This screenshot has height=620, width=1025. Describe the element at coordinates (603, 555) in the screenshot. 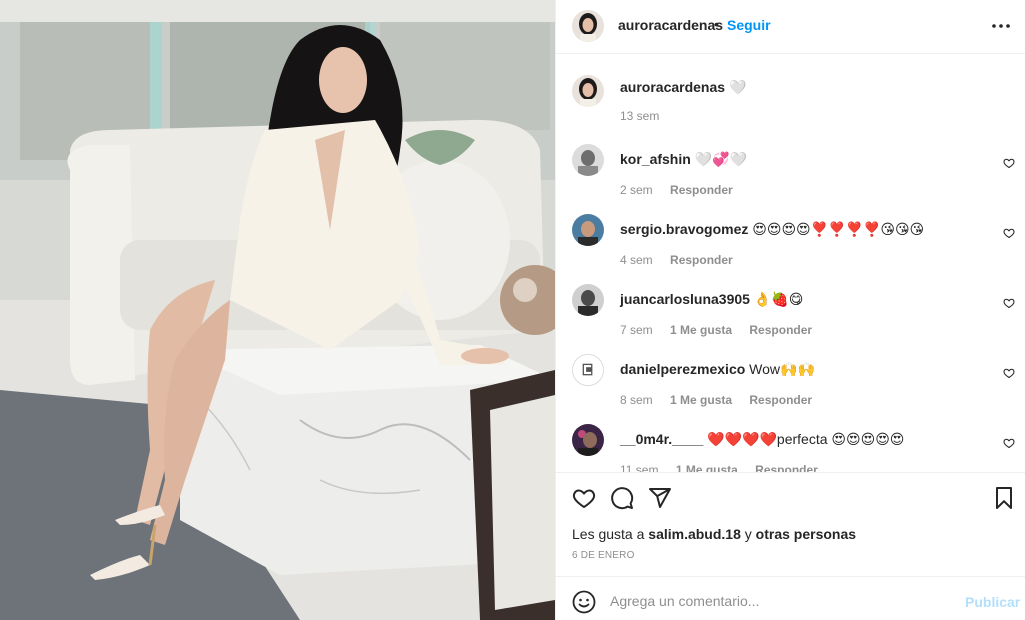

I see `post-date: 6 DE ENERO` at that location.